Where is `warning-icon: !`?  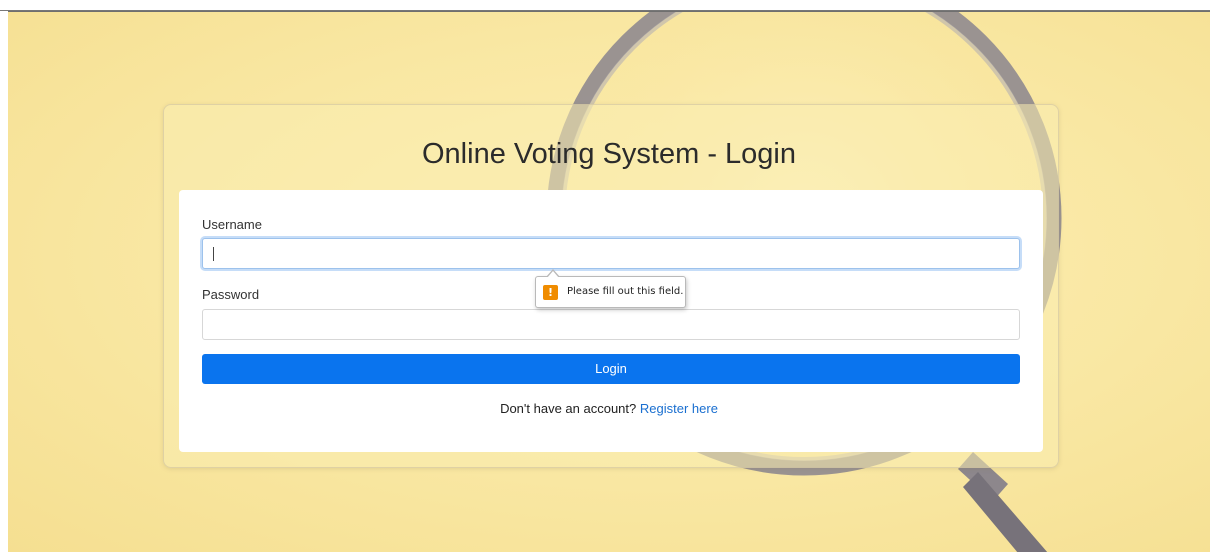 warning-icon: ! is located at coordinates (550, 292).